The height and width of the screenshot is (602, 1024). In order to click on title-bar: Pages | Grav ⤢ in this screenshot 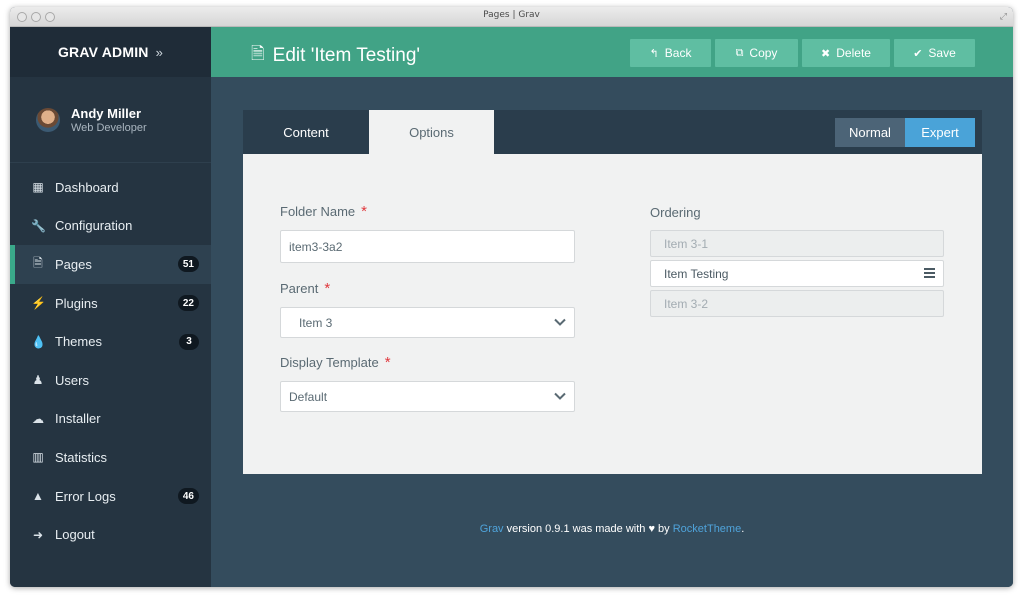, I will do `click(511, 17)`.